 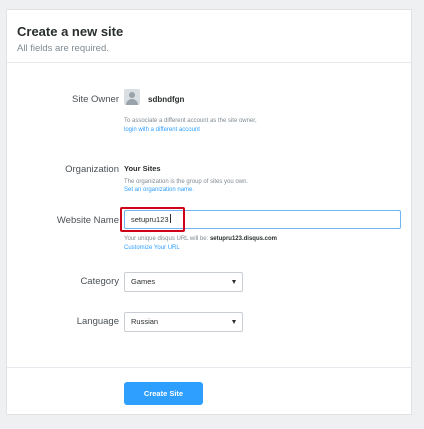 What do you see at coordinates (183, 322) in the screenshot?
I see `language-select: Russian` at bounding box center [183, 322].